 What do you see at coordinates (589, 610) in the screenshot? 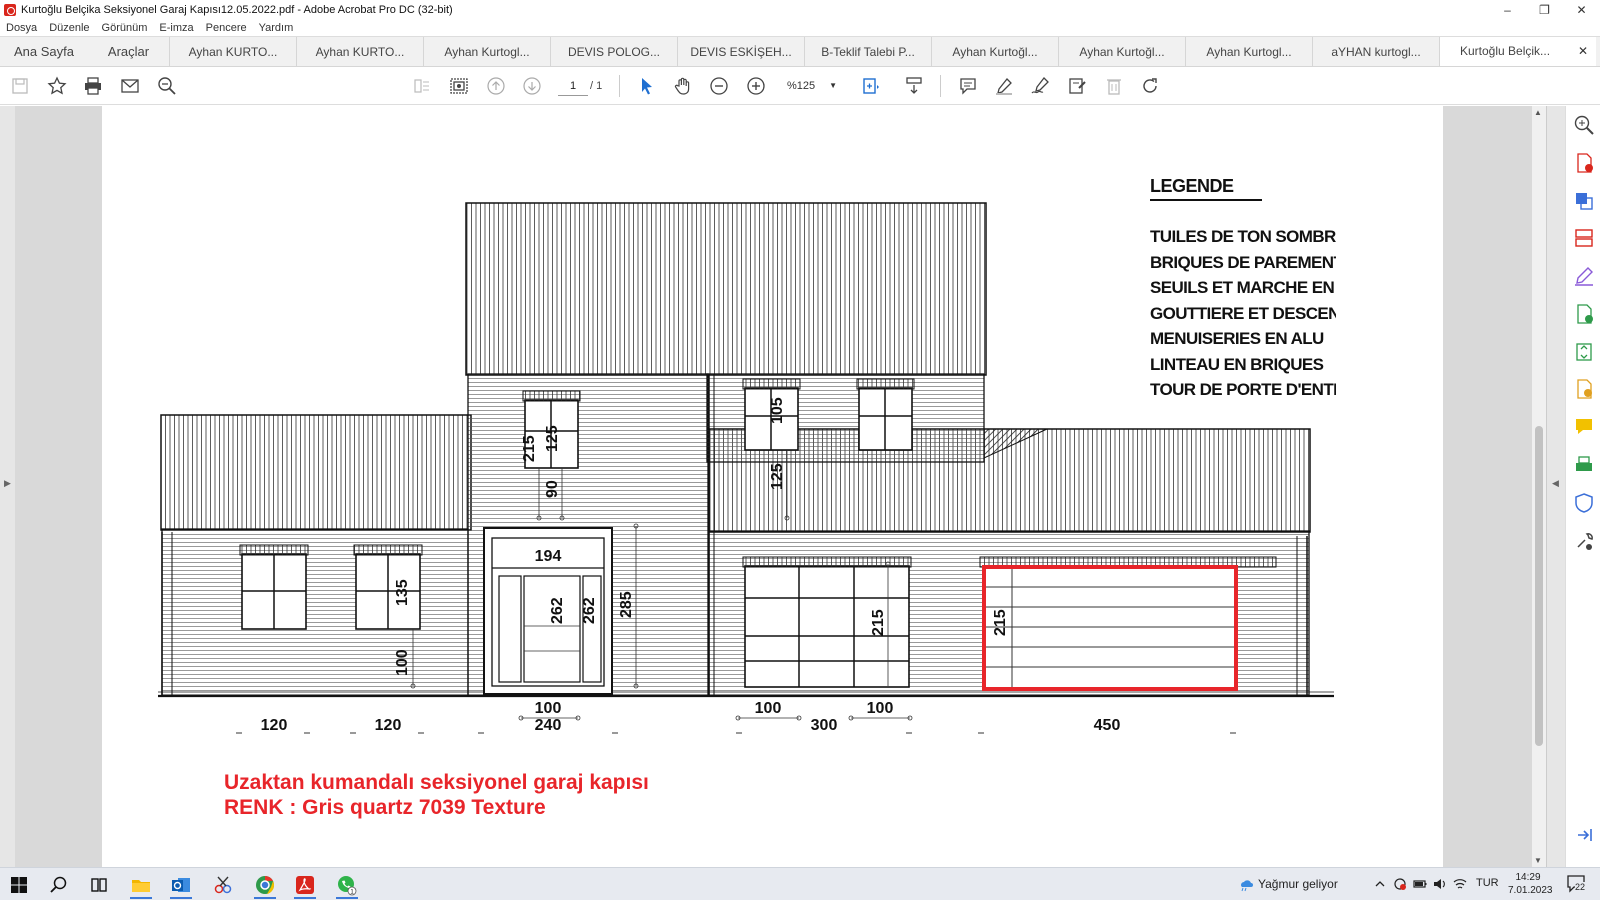
I see `dim-label: 262` at bounding box center [589, 610].